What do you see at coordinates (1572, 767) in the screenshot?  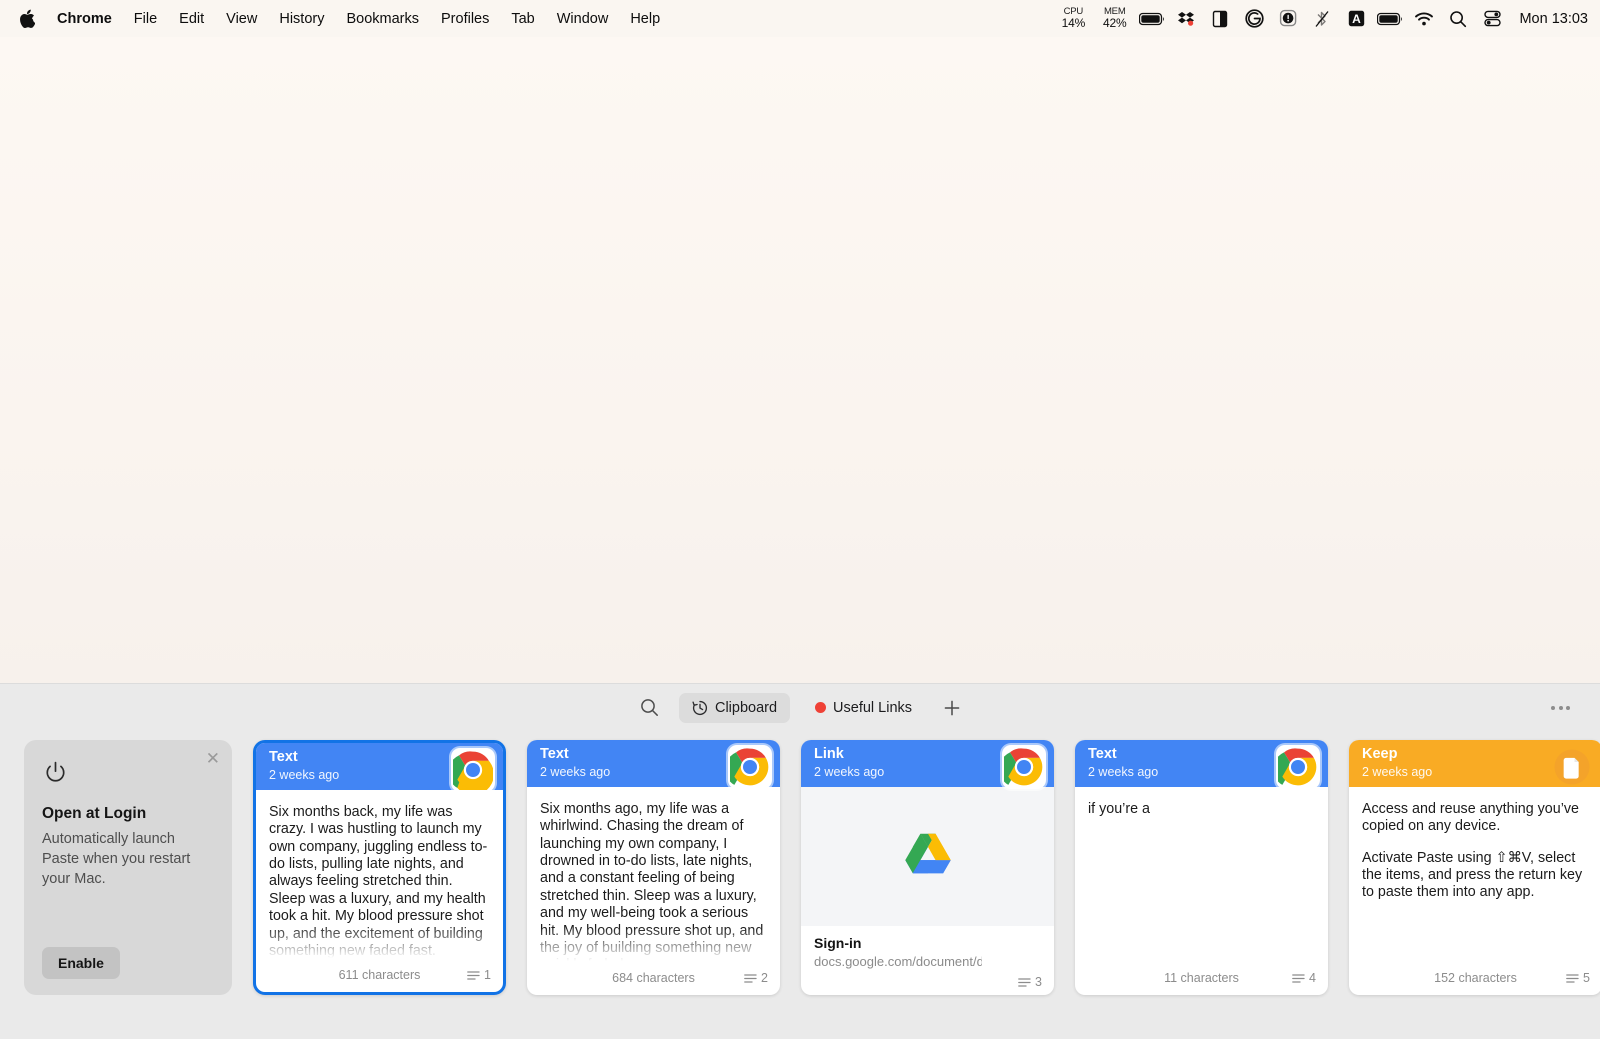 I see `paste-keep-icon` at bounding box center [1572, 767].